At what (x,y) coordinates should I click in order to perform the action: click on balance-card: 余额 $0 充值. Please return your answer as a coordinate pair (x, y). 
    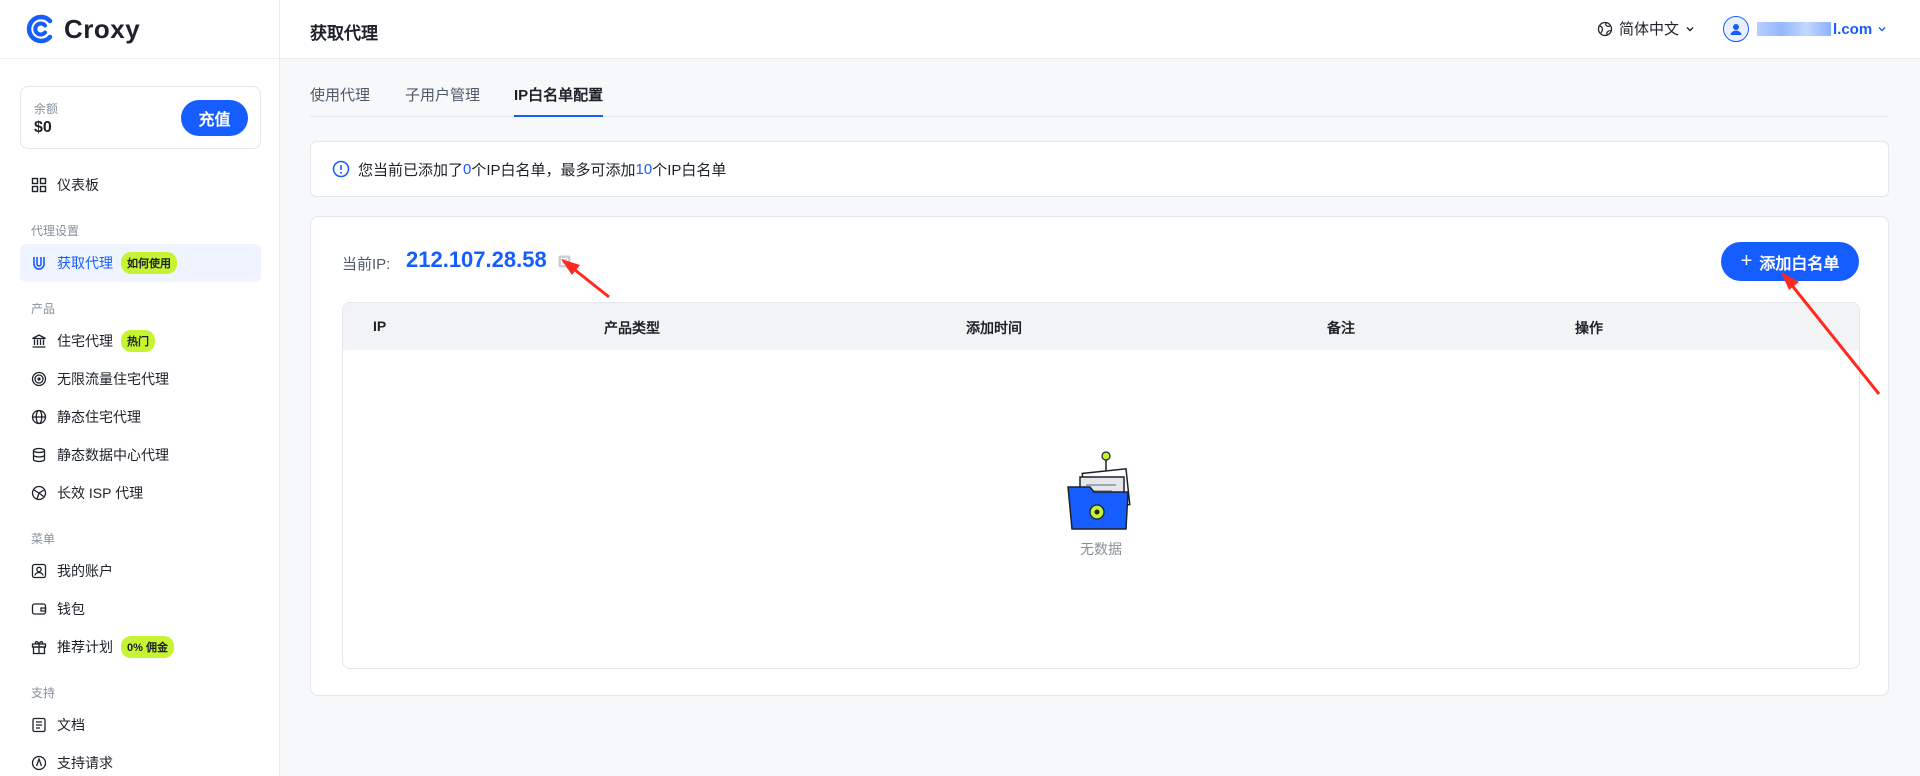
    Looking at the image, I should click on (140, 117).